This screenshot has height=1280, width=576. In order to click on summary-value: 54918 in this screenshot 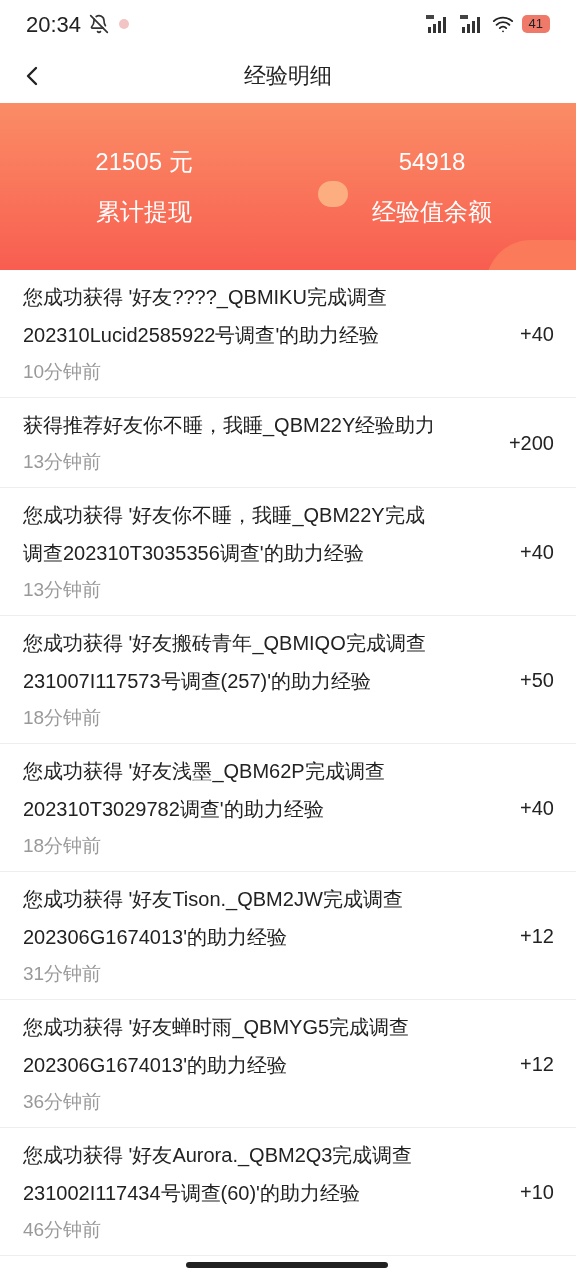, I will do `click(432, 161)`.